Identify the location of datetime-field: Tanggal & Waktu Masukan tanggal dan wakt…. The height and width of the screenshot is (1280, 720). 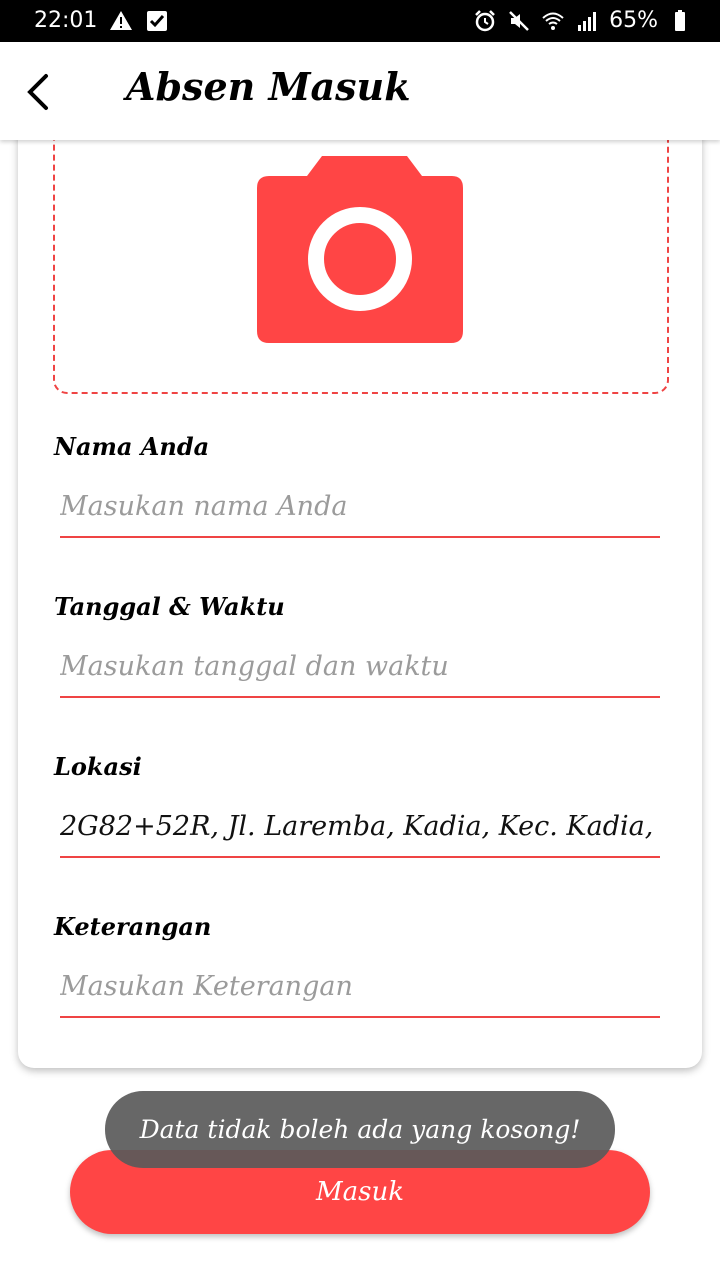
(357, 645).